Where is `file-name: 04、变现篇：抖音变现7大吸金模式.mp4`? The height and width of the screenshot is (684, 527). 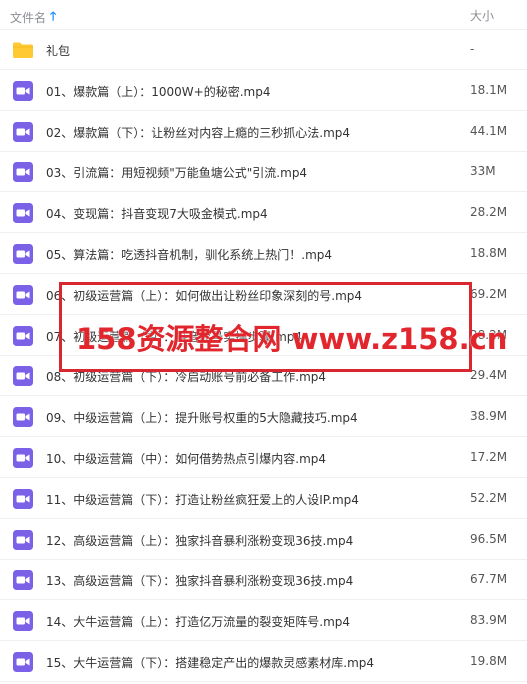 file-name: 04、变现篇：抖音变现7大吸金模式.mp4 is located at coordinates (157, 213).